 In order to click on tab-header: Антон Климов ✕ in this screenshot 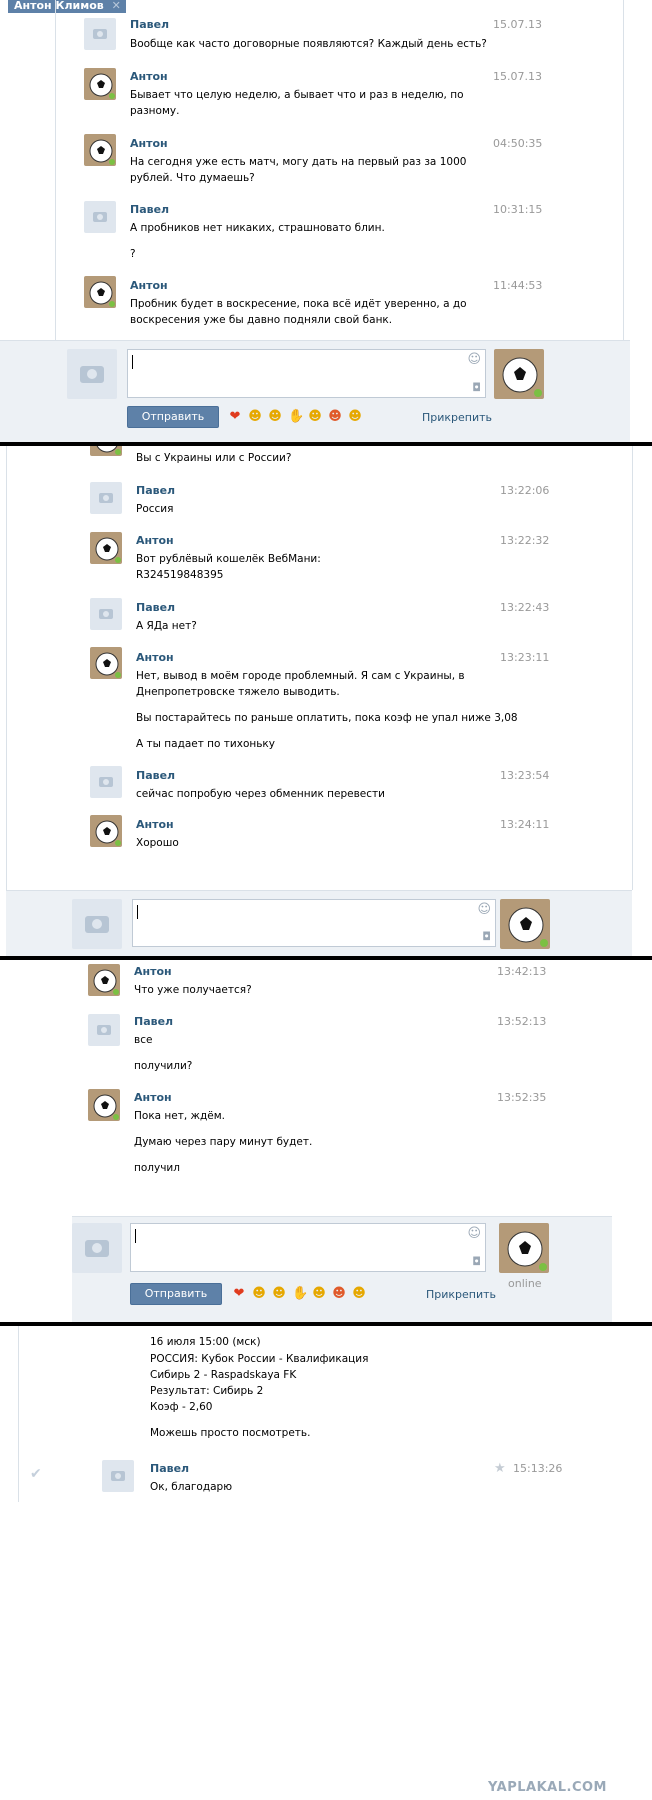, I will do `click(67, 6)`.